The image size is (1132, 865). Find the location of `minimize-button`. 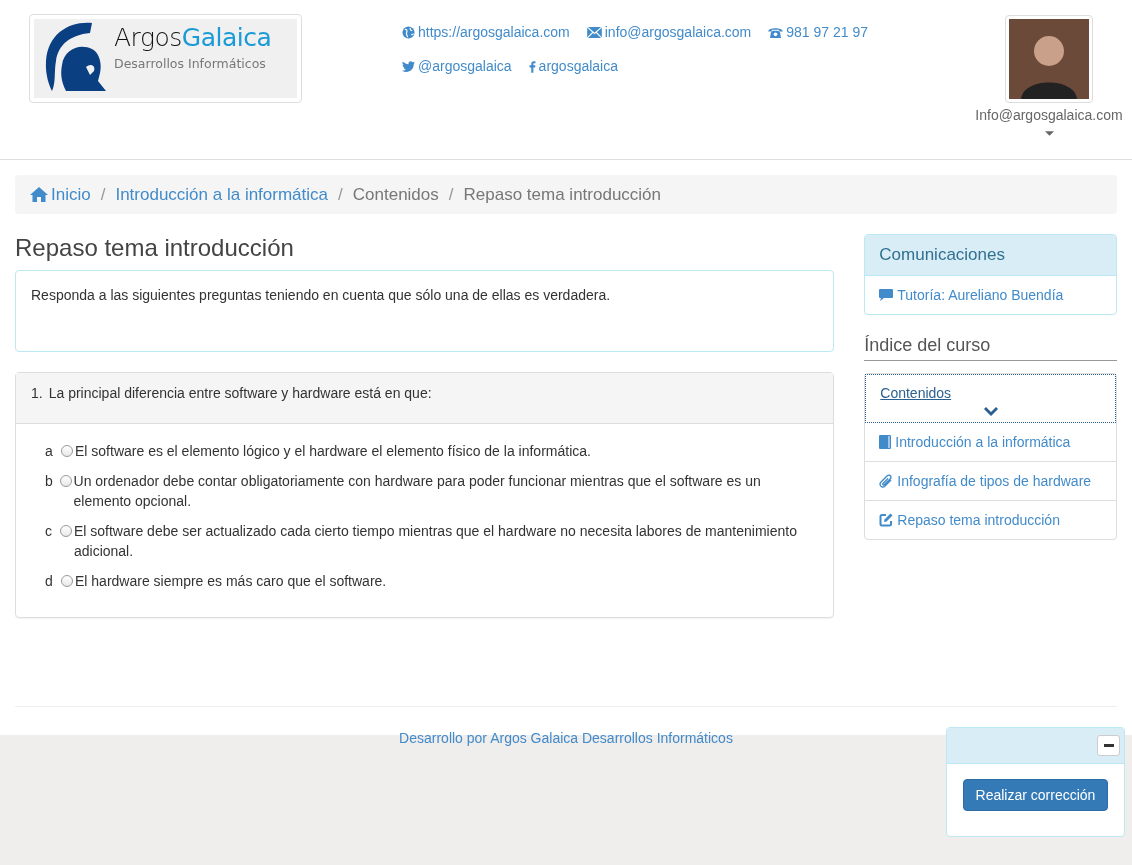

minimize-button is located at coordinates (1108, 745).